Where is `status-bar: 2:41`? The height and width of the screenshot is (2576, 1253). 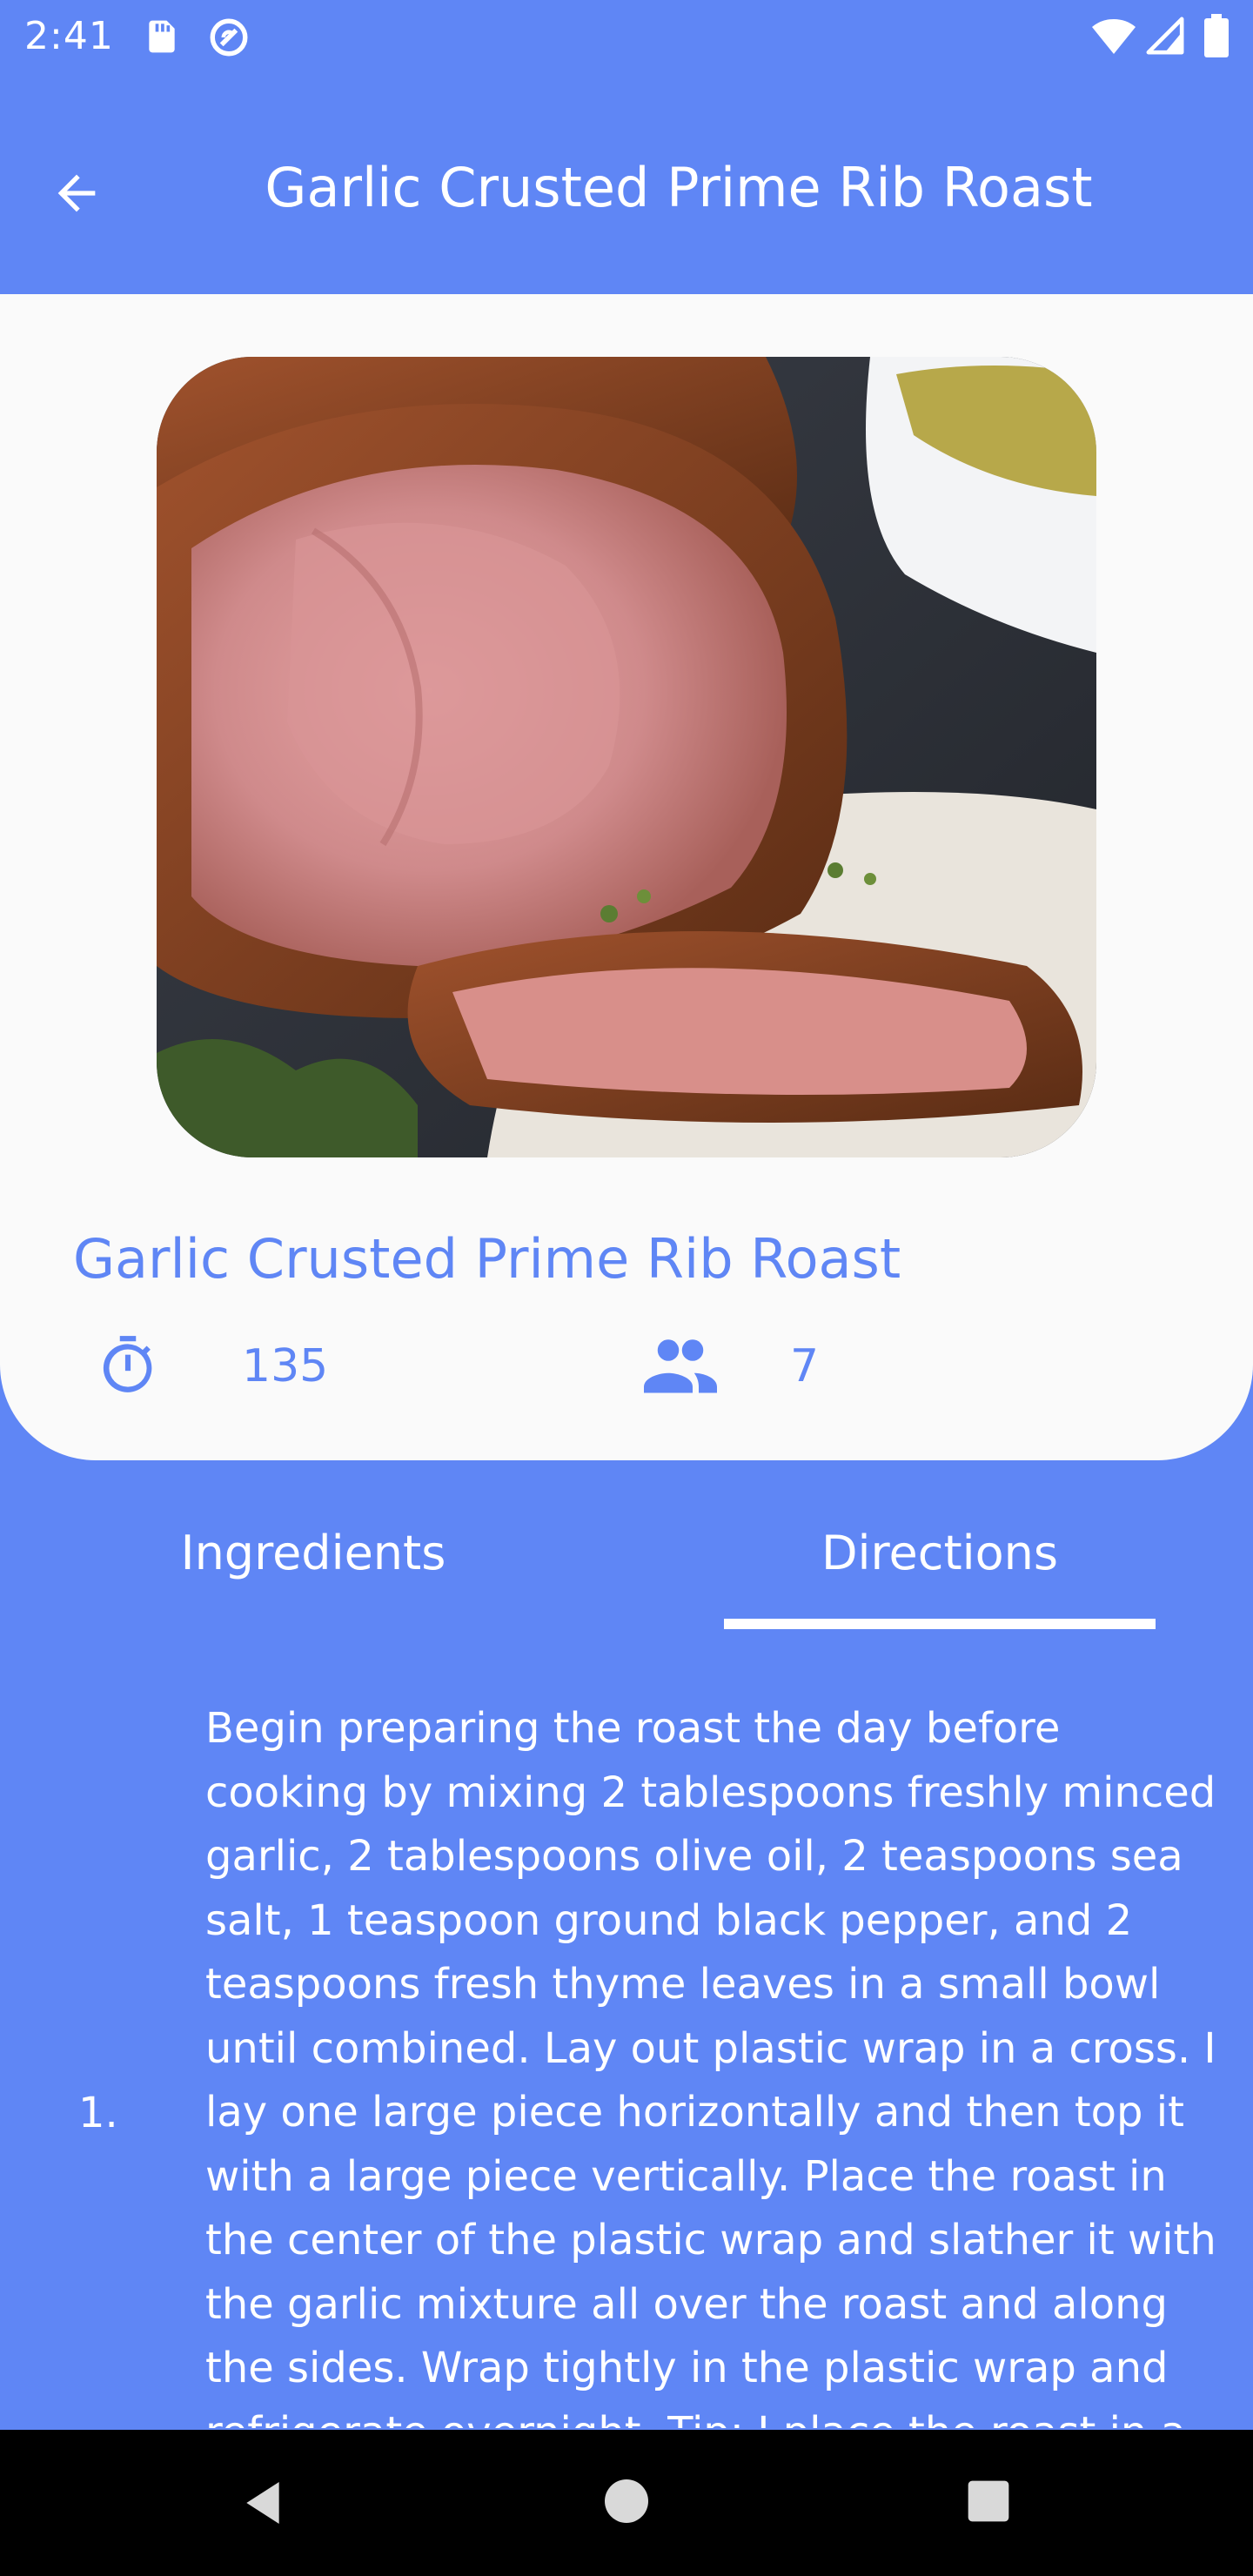 status-bar: 2:41 is located at coordinates (626, 37).